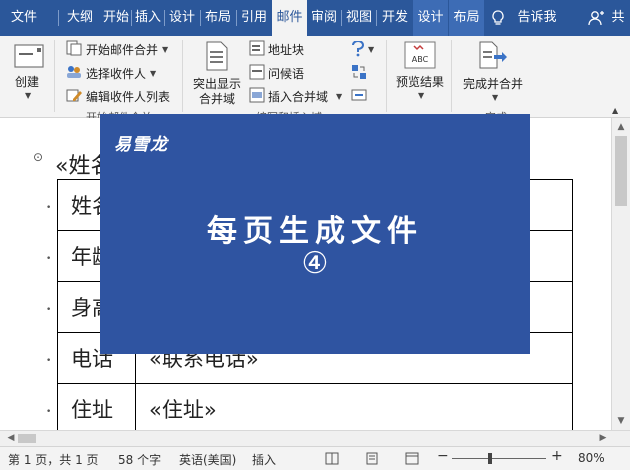  Describe the element at coordinates (257, 48) in the screenshot. I see `address-block-icon` at that location.